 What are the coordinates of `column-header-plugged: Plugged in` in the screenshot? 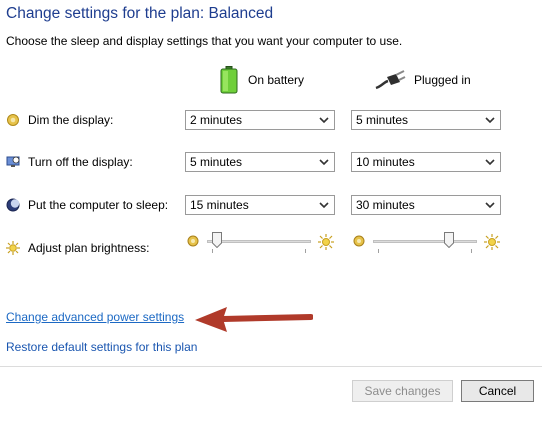 It's located at (422, 80).